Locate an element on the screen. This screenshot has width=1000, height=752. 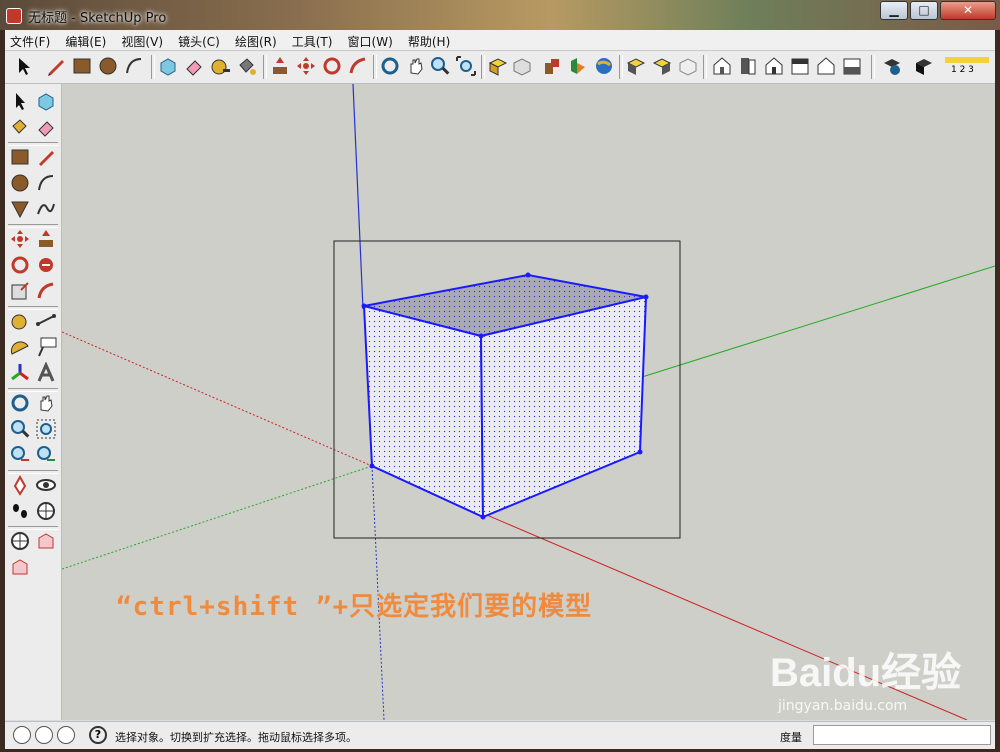
share-model-icon is located at coordinates (522, 66).